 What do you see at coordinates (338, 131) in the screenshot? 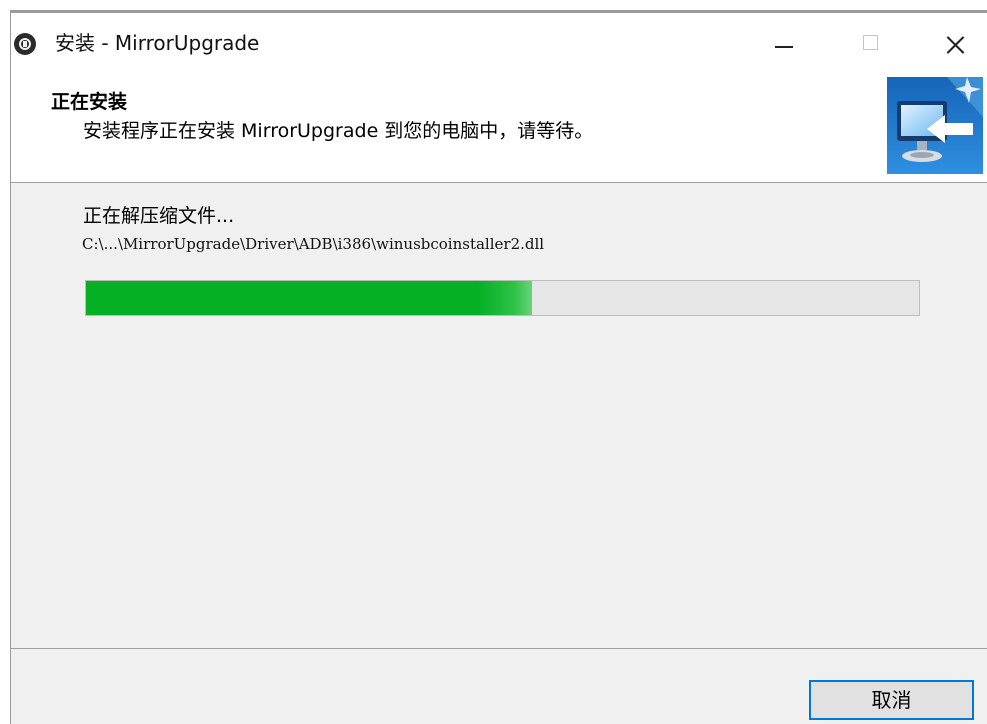
I see `page-description: 安装程序正在安装 MirrorUpgrade 到您的电脑中，请等待。` at bounding box center [338, 131].